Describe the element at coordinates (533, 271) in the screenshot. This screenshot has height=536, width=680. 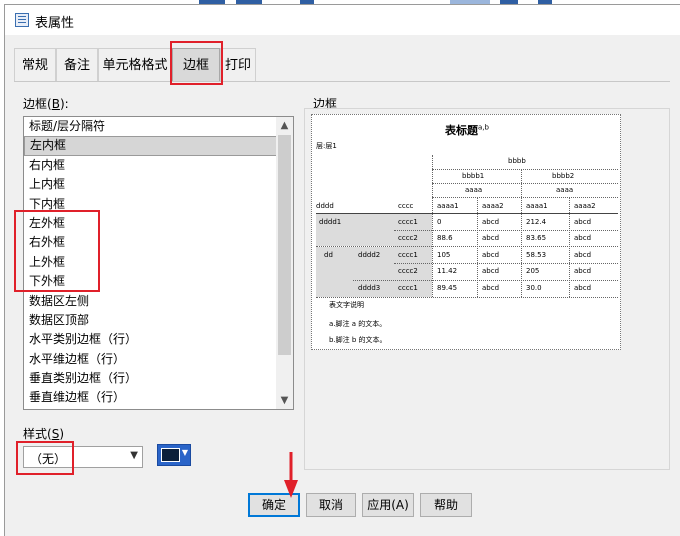
I see `preview-cell: 205` at that location.